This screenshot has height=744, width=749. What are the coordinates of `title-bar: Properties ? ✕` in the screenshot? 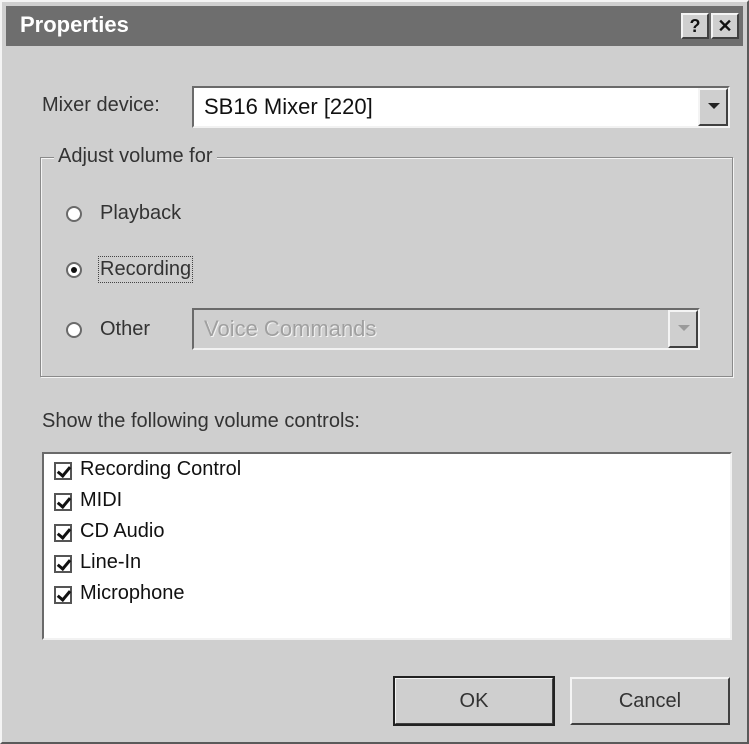 It's located at (374, 26).